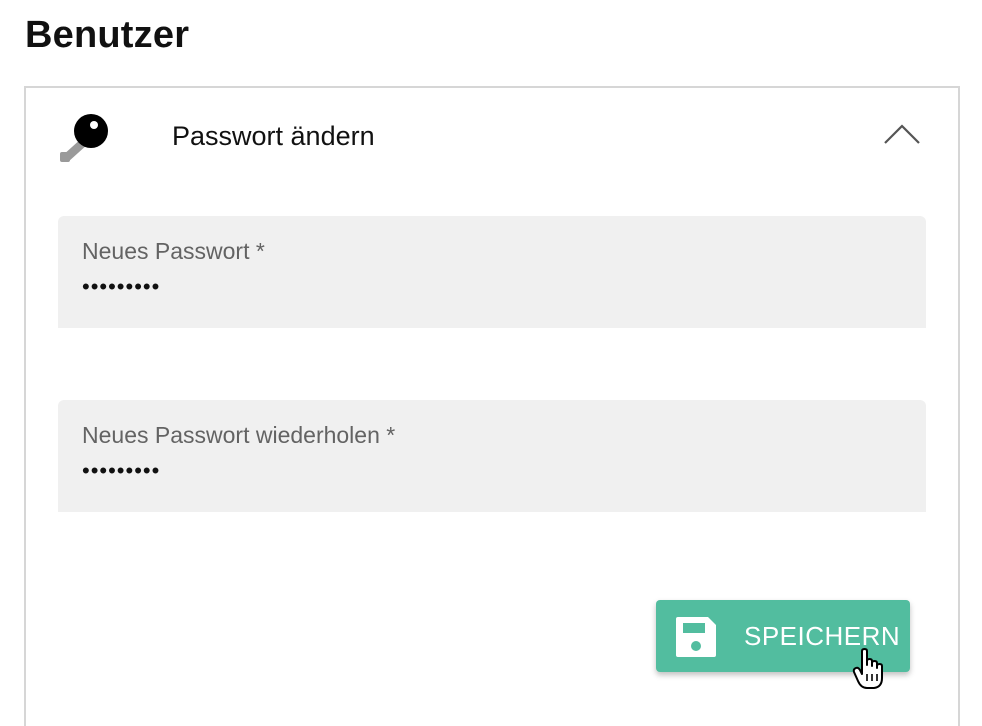 Image resolution: width=982 pixels, height=726 pixels. Describe the element at coordinates (696, 637) in the screenshot. I see `floppy-disk-icon` at that location.